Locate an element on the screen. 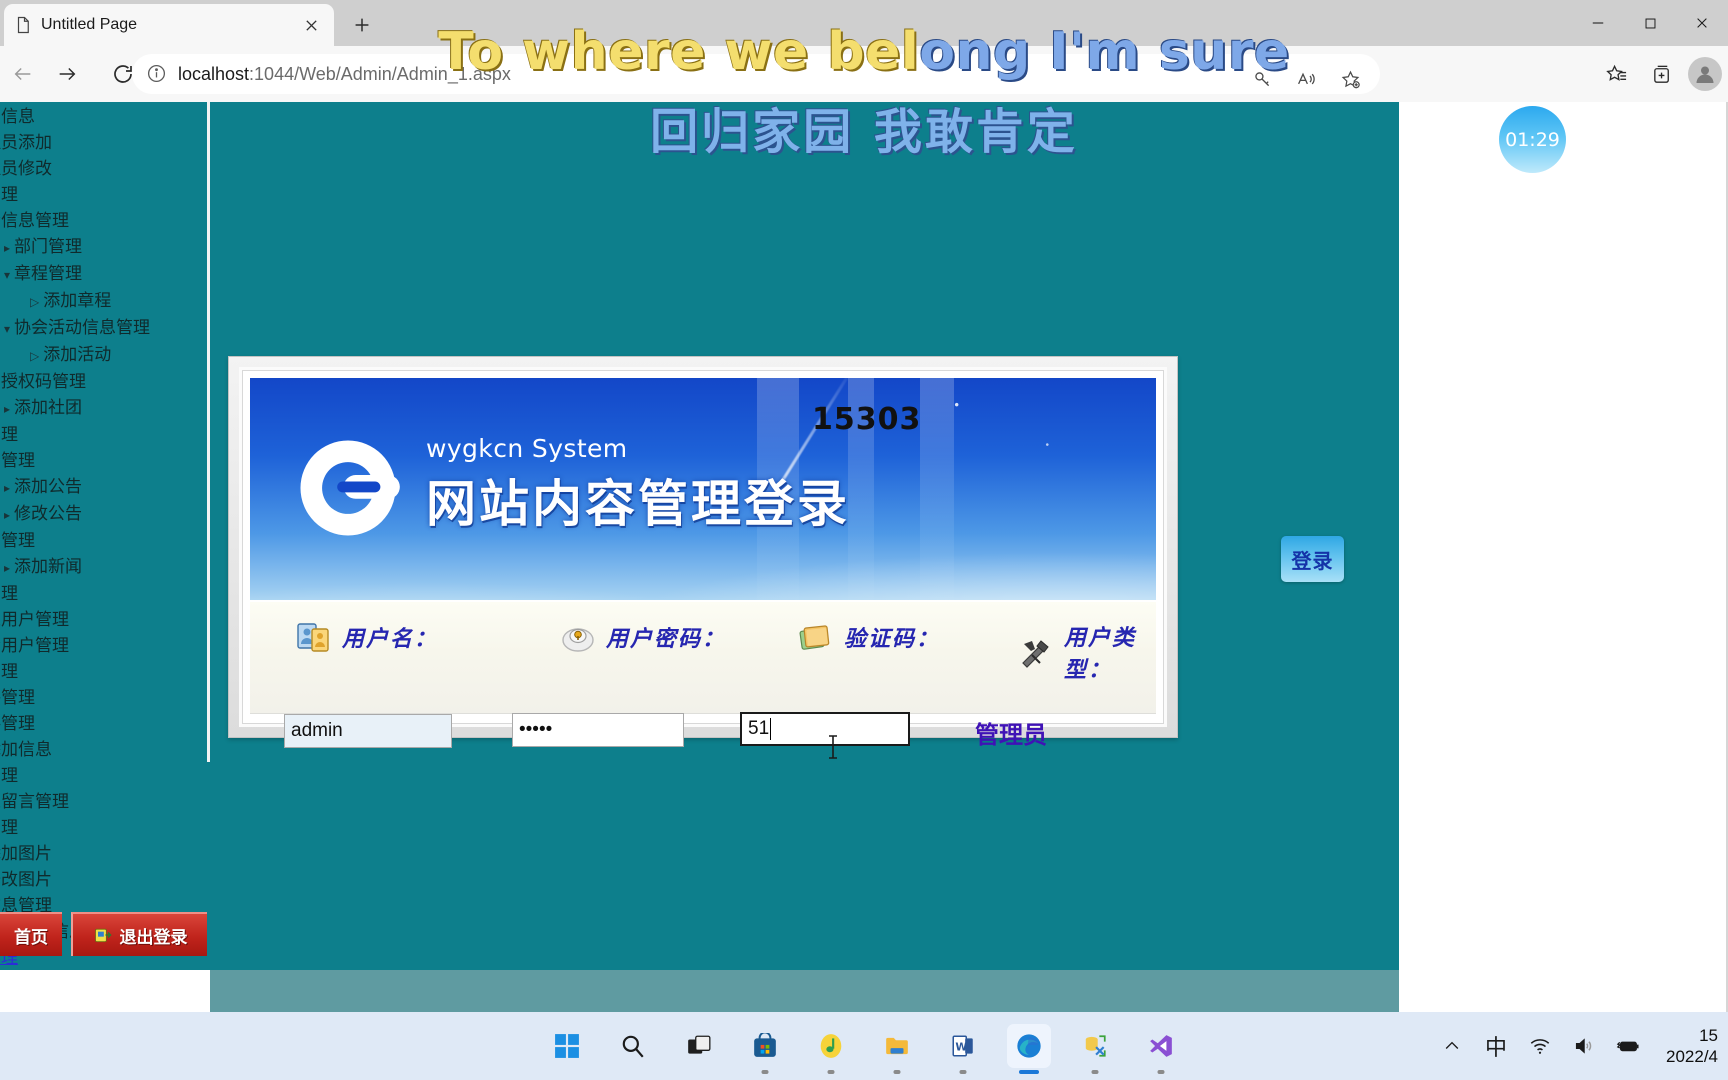 The width and height of the screenshot is (1728, 1080). clock-time: 15 is located at coordinates (1708, 1035).